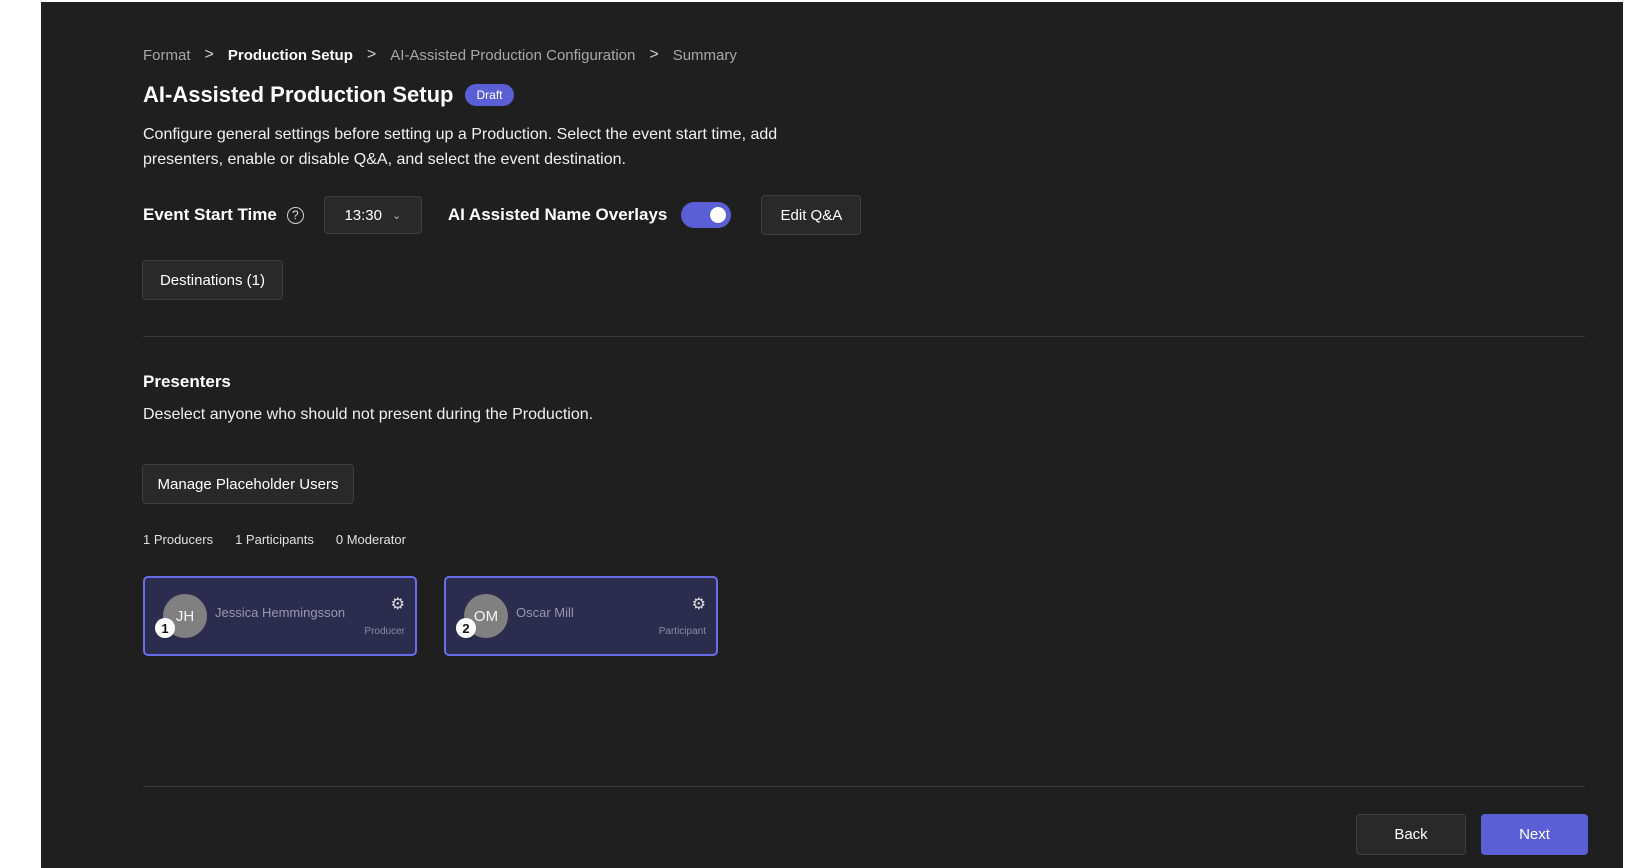 This screenshot has height=868, width=1650. I want to click on title-row: AI-Assisted Production Setup Draft, so click(328, 95).